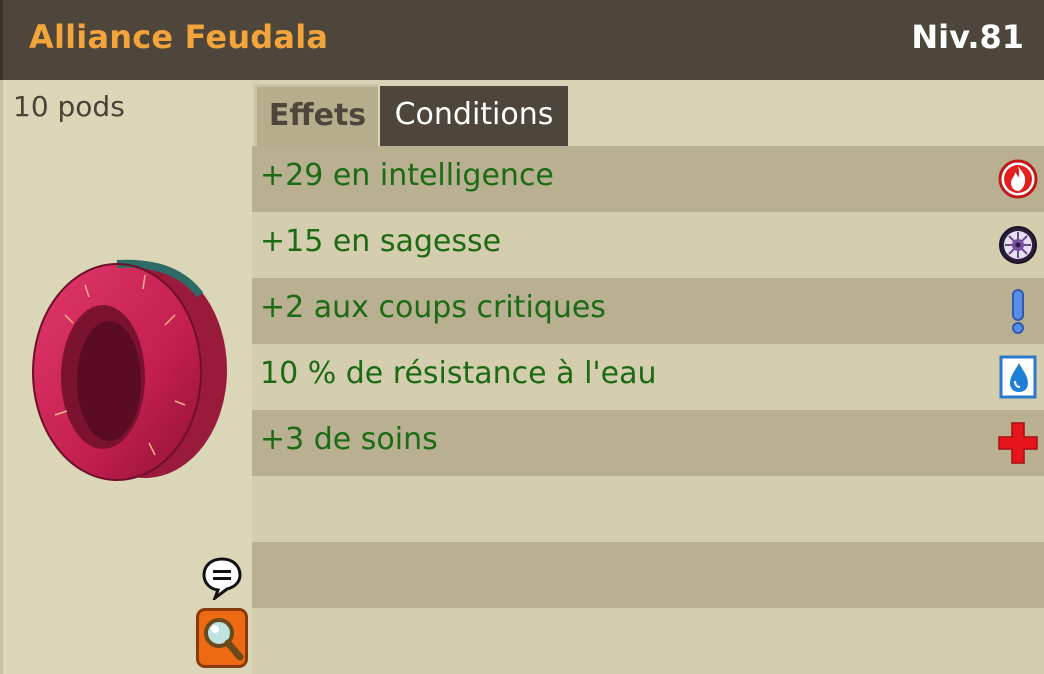  I want to click on effect-text: +15 en sagesse, so click(381, 241).